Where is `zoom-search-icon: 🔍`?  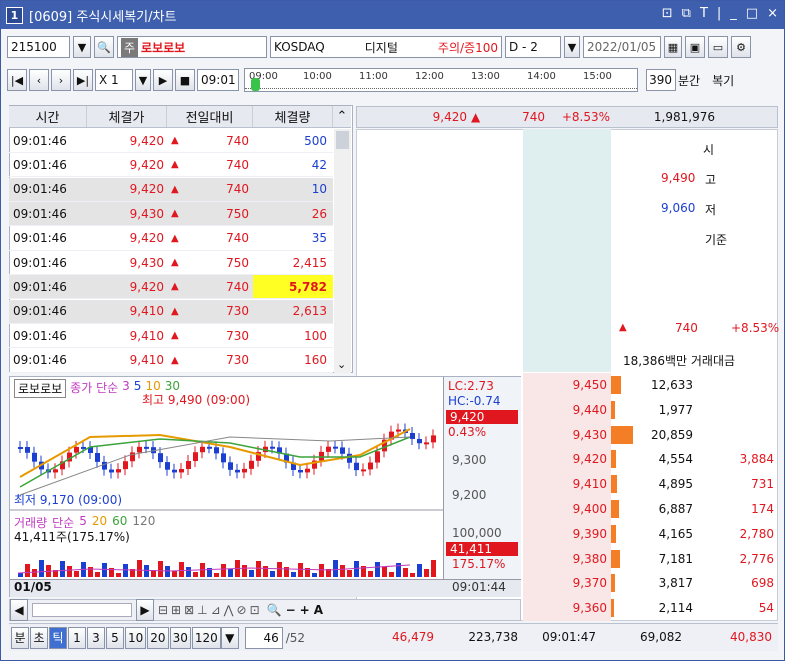
zoom-search-icon: 🔍 is located at coordinates (274, 610).